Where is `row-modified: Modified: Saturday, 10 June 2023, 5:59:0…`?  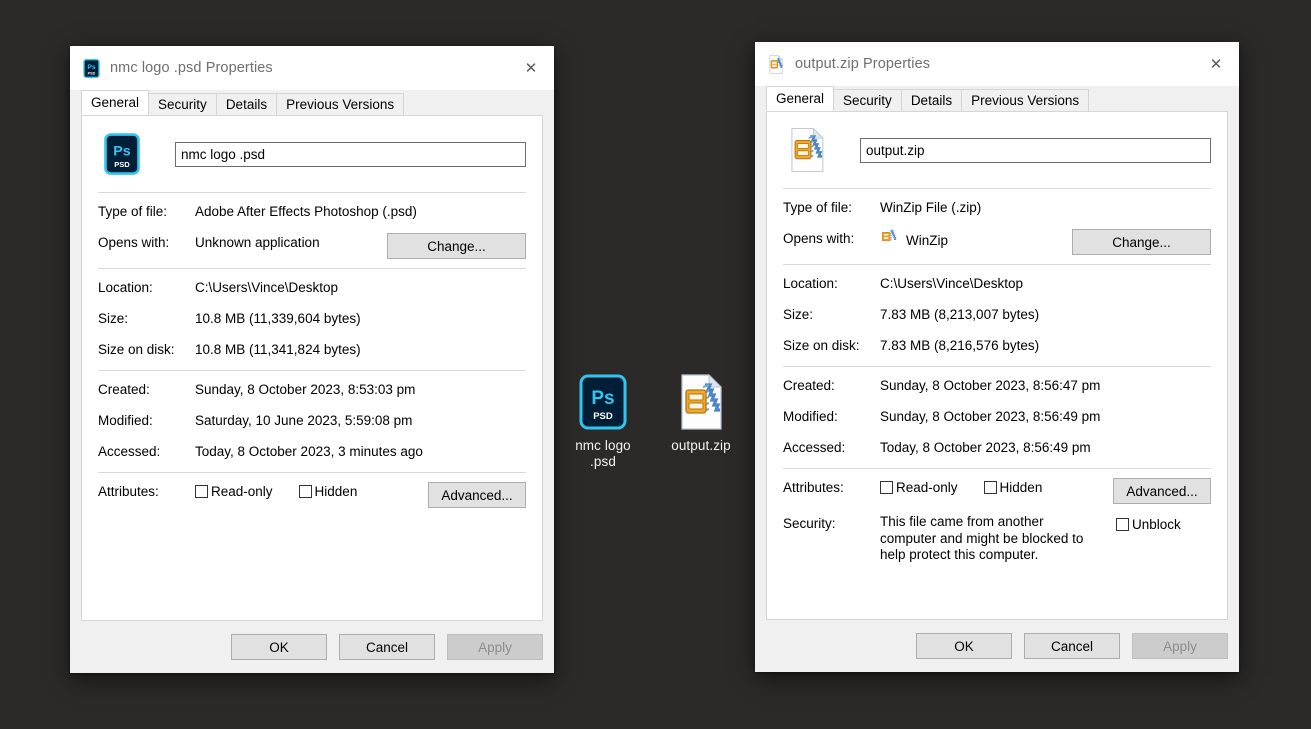 row-modified: Modified: Saturday, 10 June 2023, 5:59:0… is located at coordinates (312, 421).